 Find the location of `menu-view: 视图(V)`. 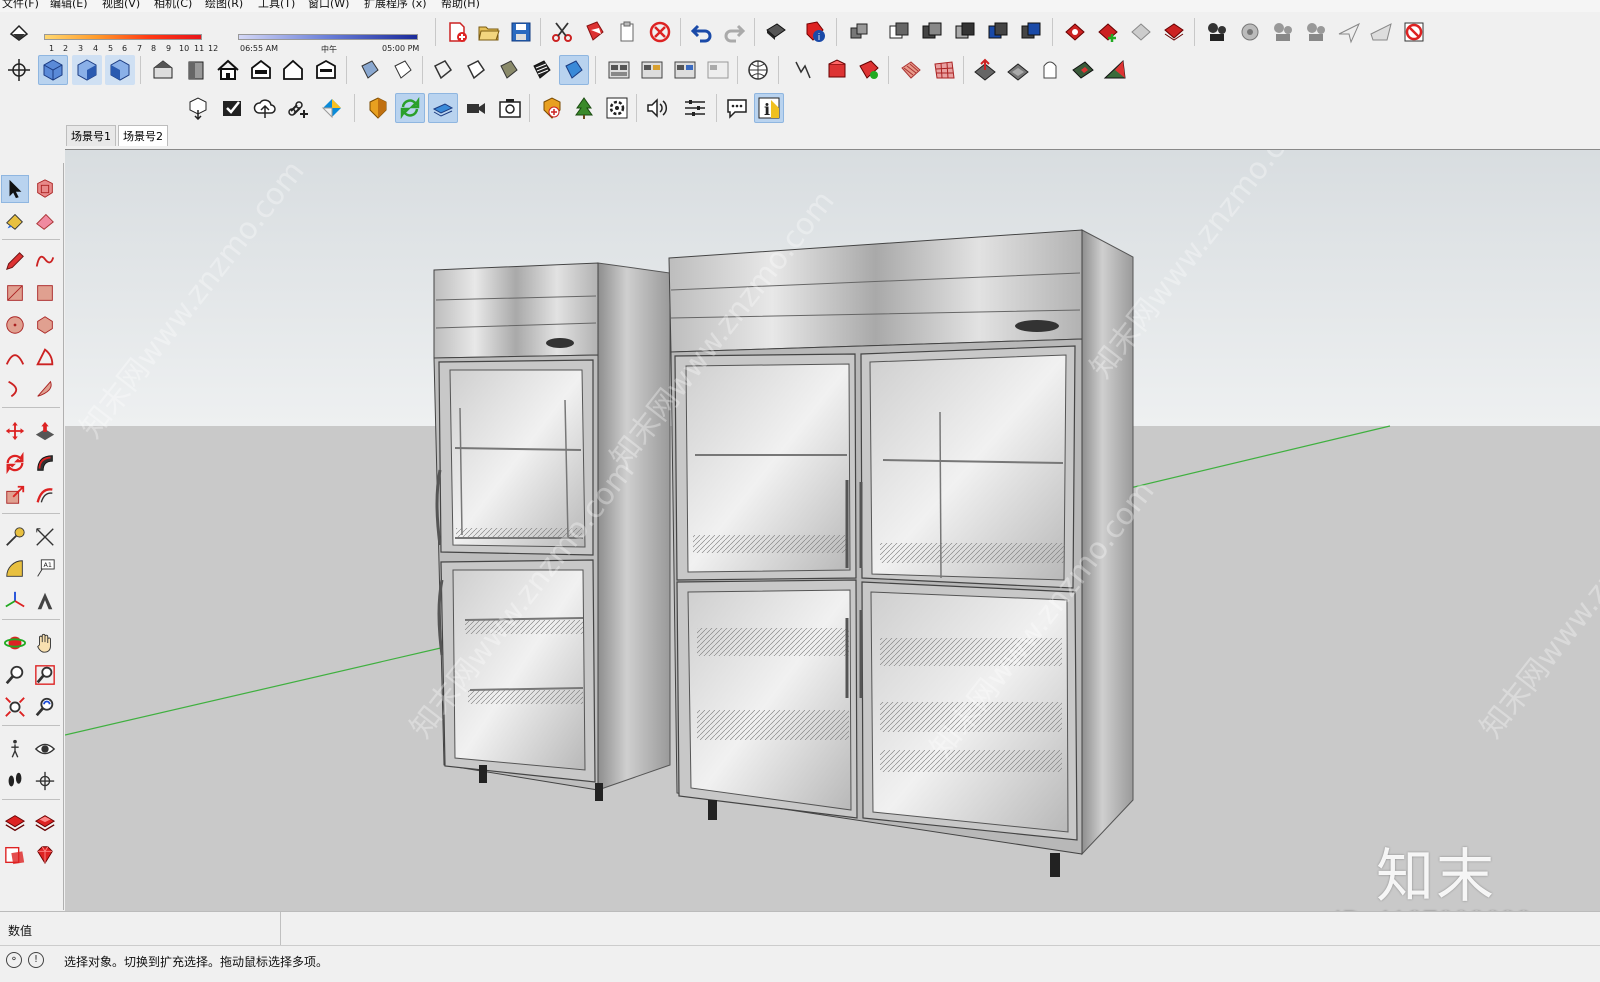

menu-view: 视图(V) is located at coordinates (121, 5).